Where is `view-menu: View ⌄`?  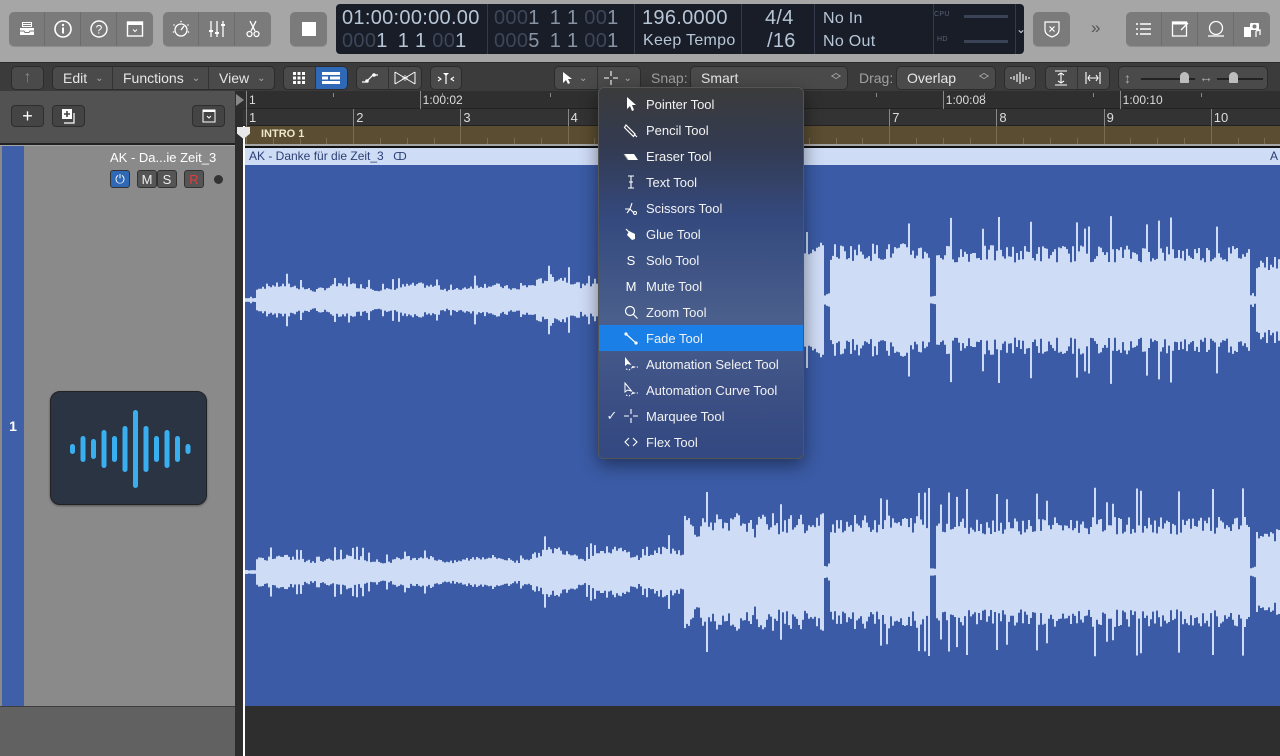 view-menu: View ⌄ is located at coordinates (242, 78).